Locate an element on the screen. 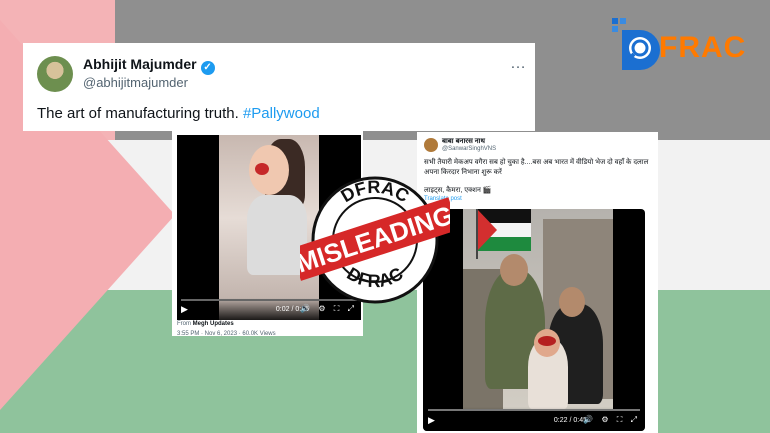 The width and height of the screenshot is (770, 433). check-badge-icon: ✓ is located at coordinates (207, 68).